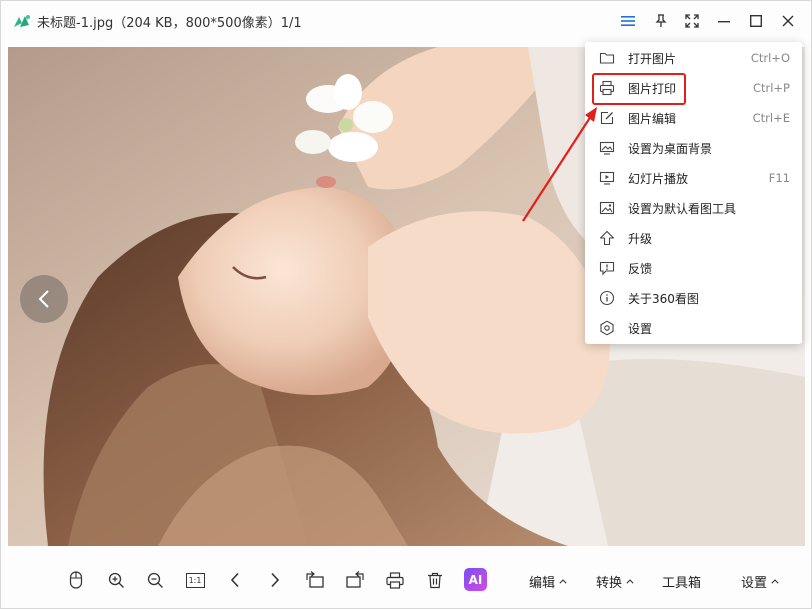  I want to click on convert-menu-button: 转换, so click(615, 581).